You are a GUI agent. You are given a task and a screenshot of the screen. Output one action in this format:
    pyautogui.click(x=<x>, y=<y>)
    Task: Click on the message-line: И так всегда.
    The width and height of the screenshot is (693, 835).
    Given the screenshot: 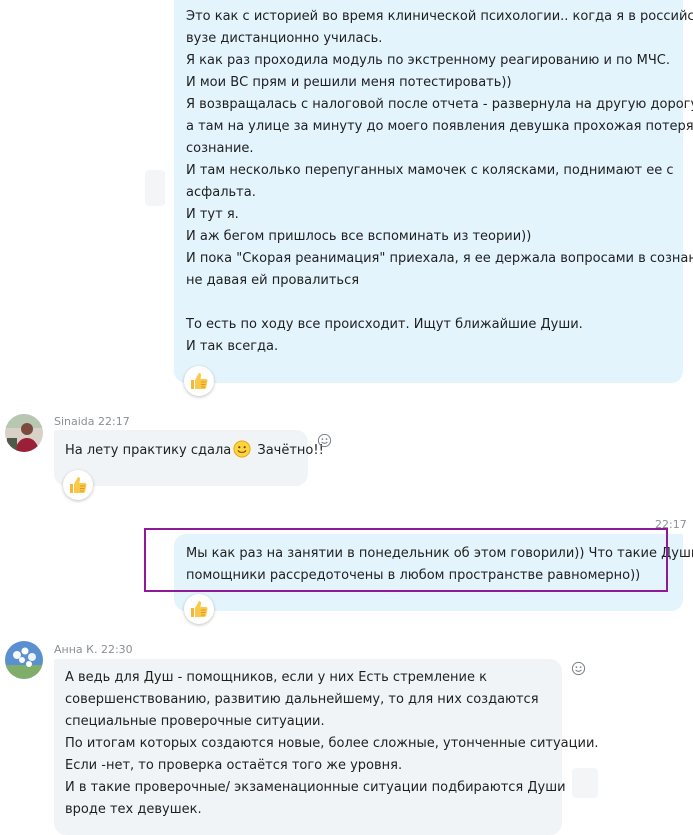 What is the action you would take?
    pyautogui.click(x=232, y=346)
    